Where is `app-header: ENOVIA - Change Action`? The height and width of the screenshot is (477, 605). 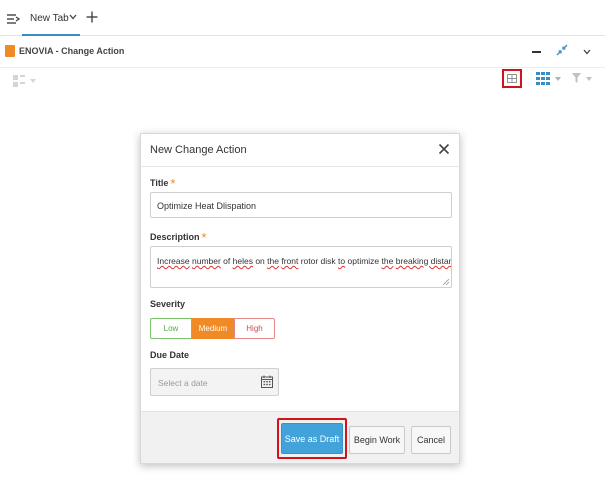
app-header: ENOVIA - Change Action is located at coordinates (302, 52).